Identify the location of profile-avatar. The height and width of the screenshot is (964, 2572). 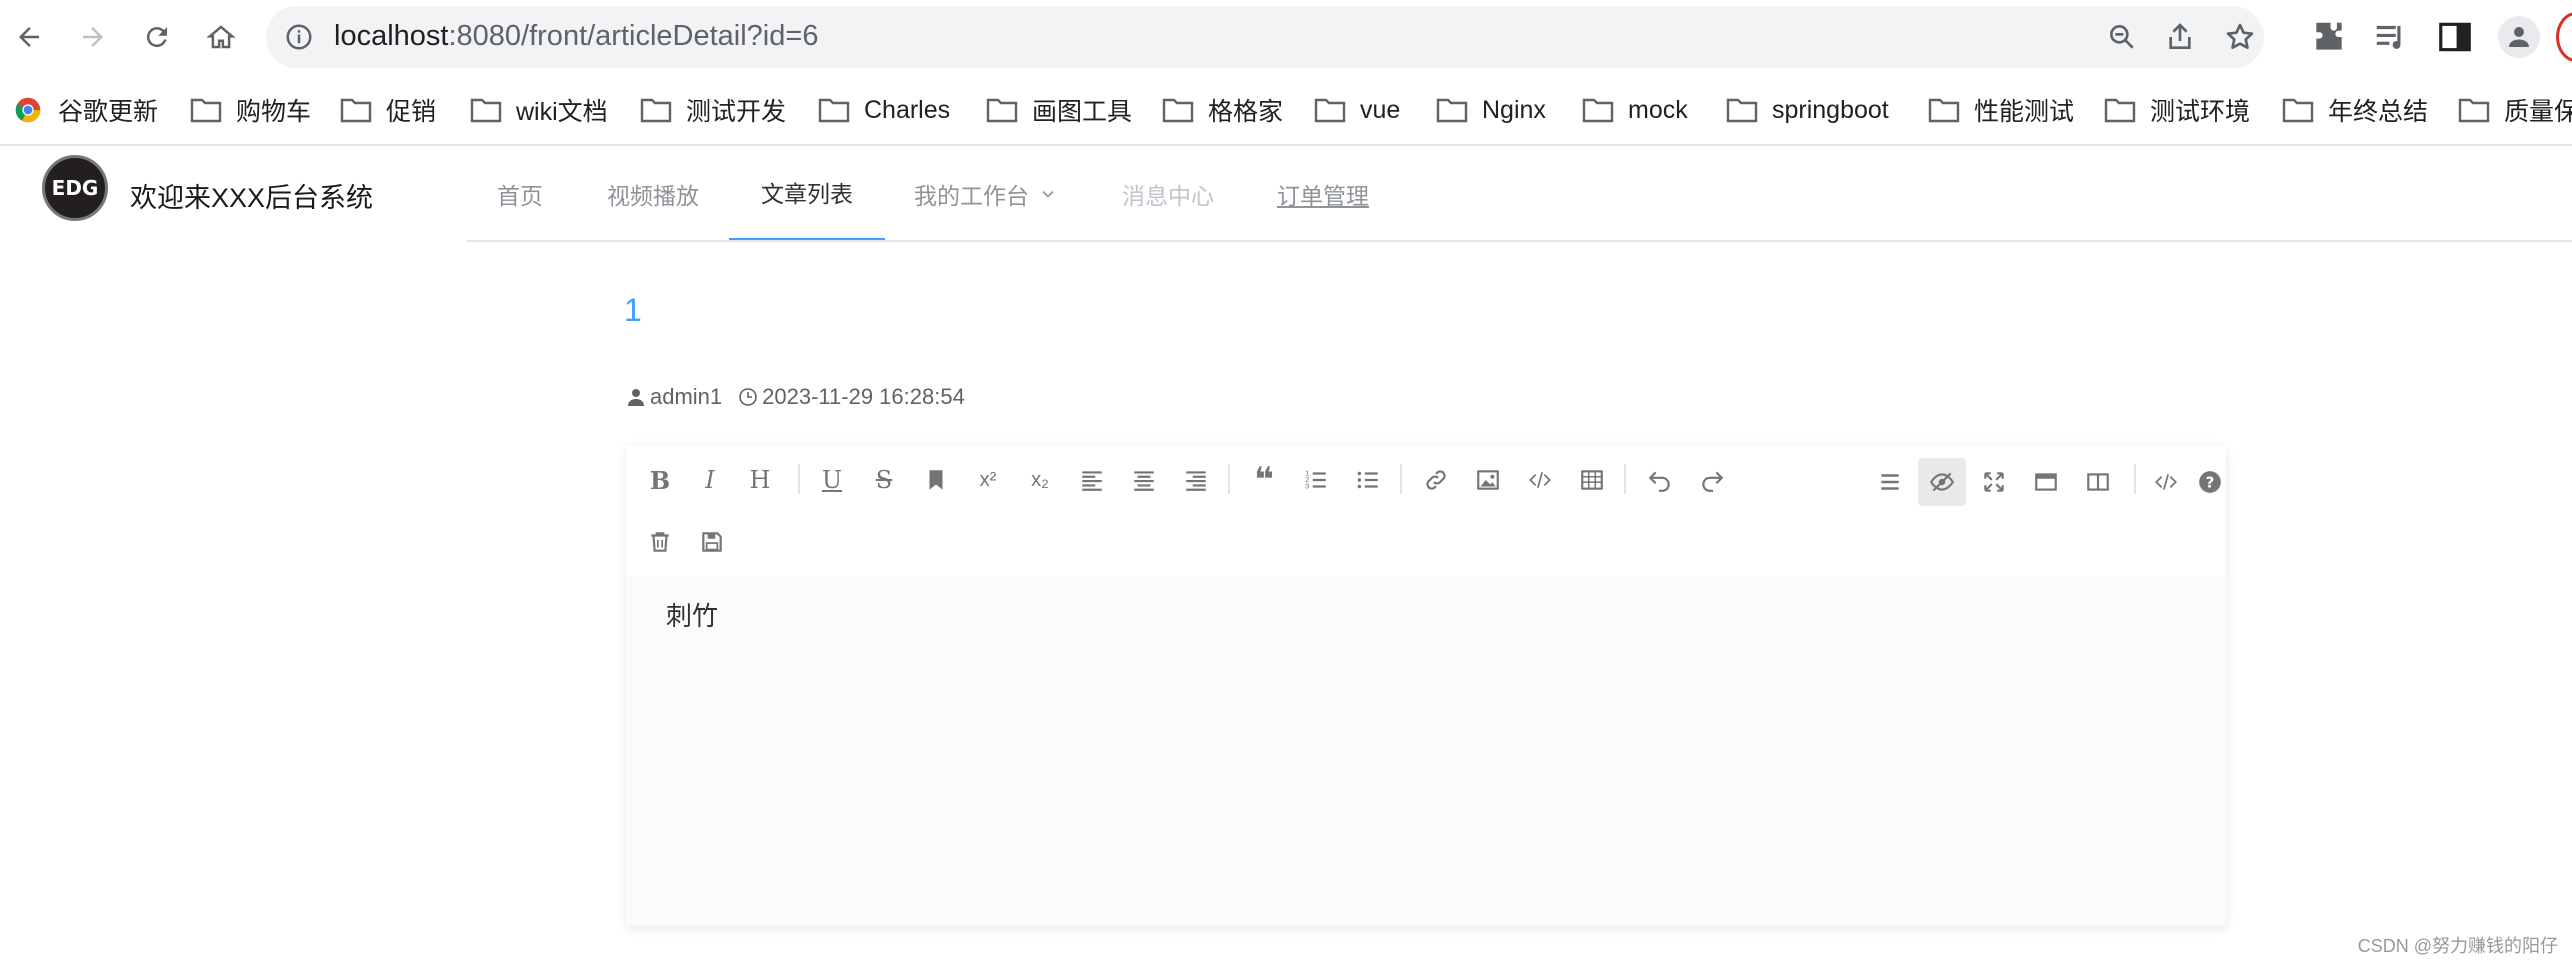
(2519, 37).